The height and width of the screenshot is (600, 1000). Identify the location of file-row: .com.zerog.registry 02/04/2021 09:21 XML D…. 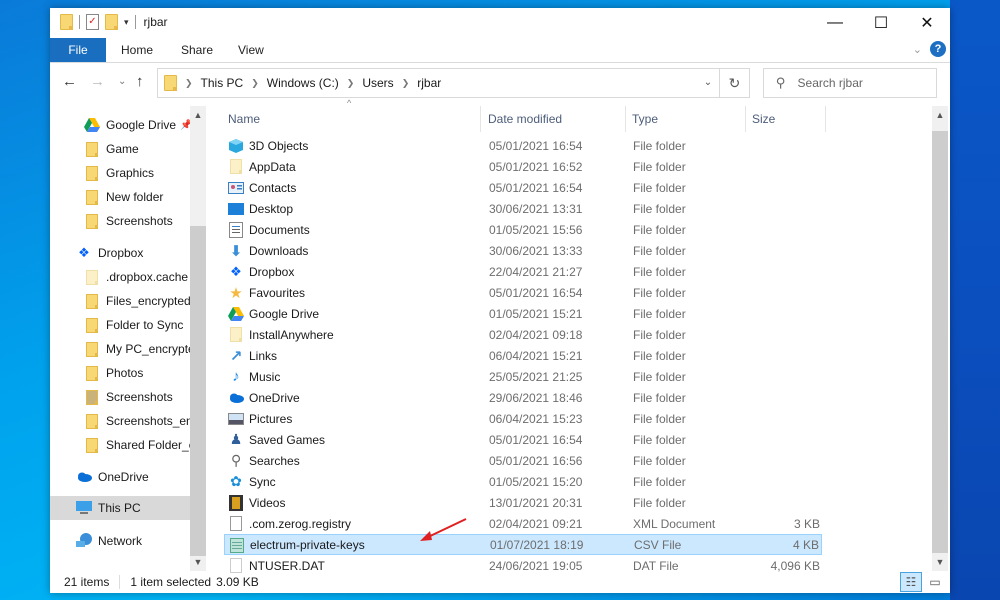
(523, 523).